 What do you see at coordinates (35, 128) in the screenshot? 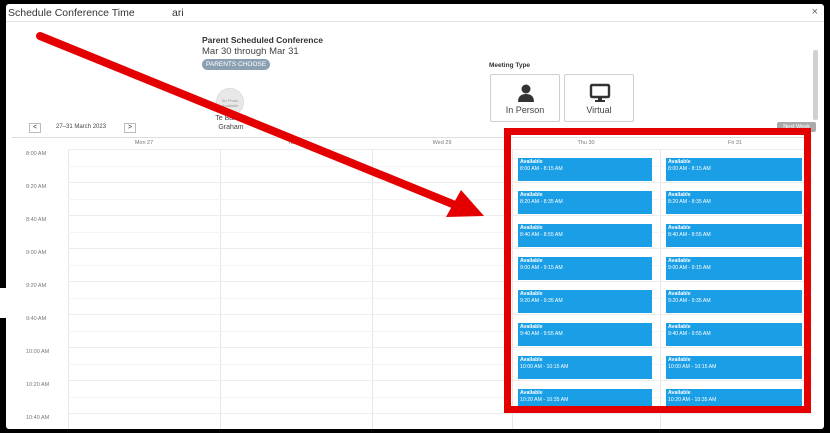
I see `prev-week-button: <` at bounding box center [35, 128].